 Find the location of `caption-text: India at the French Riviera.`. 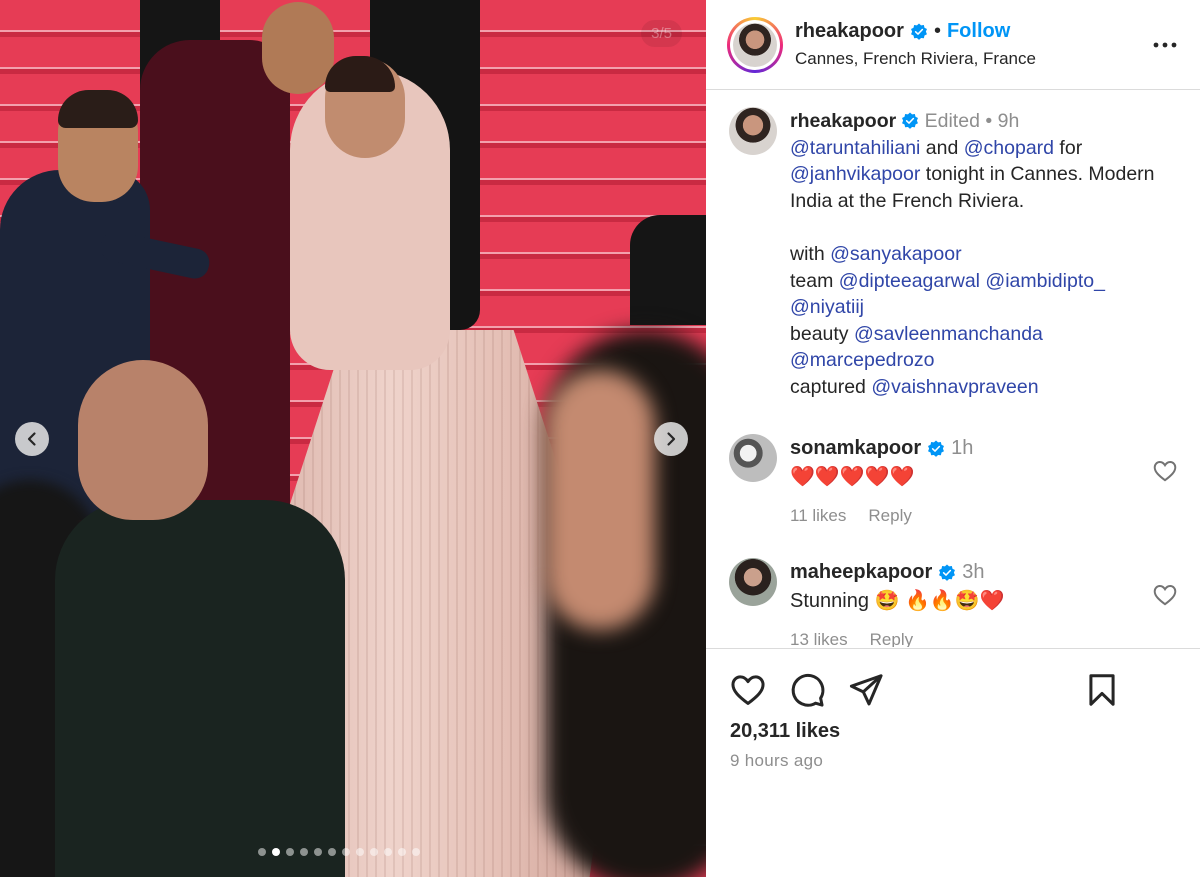

caption-text: India at the French Riviera. is located at coordinates (907, 200).